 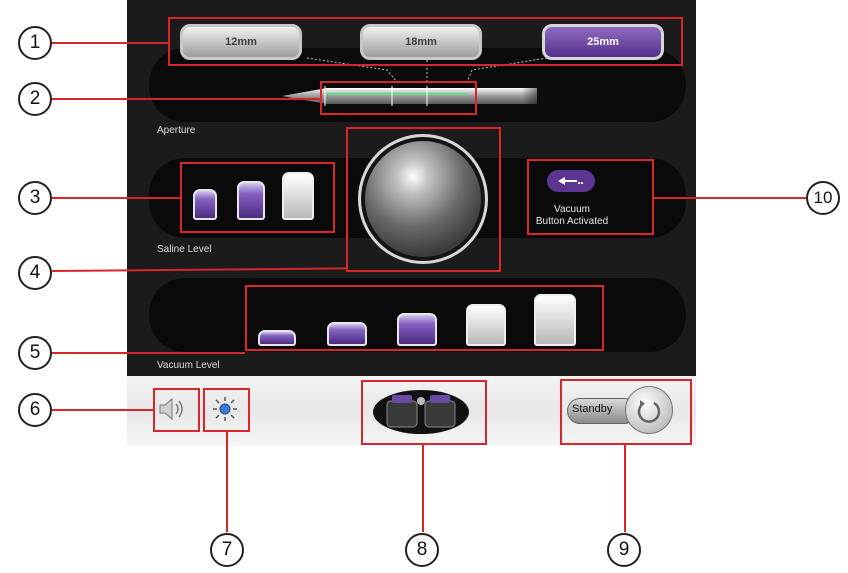 I want to click on callout-8: 8, so click(x=422, y=550).